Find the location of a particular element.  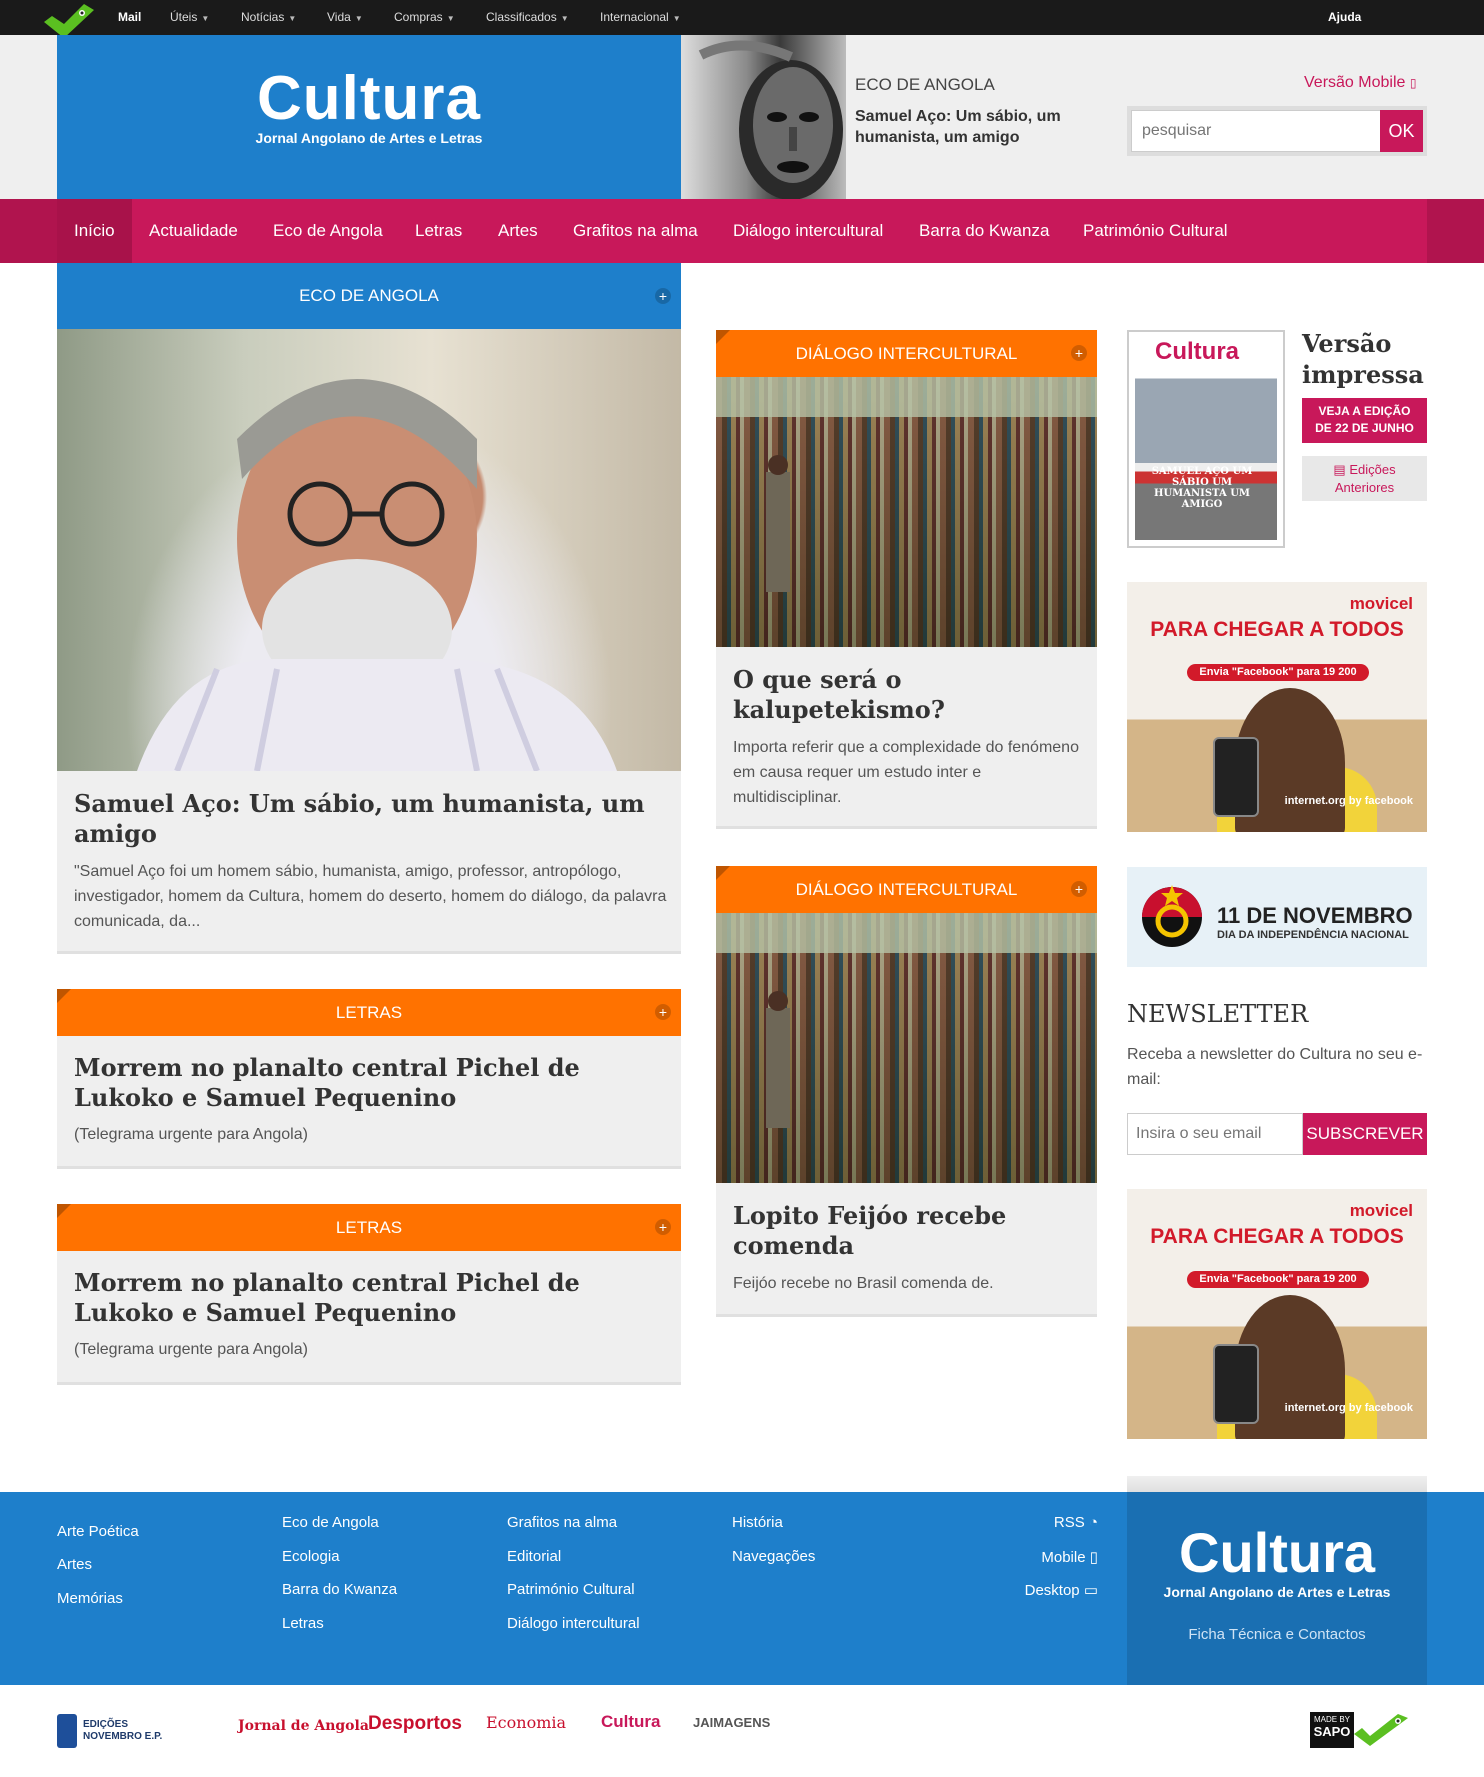

nav-item-dialogo: Diálogo intercultural is located at coordinates (808, 231).